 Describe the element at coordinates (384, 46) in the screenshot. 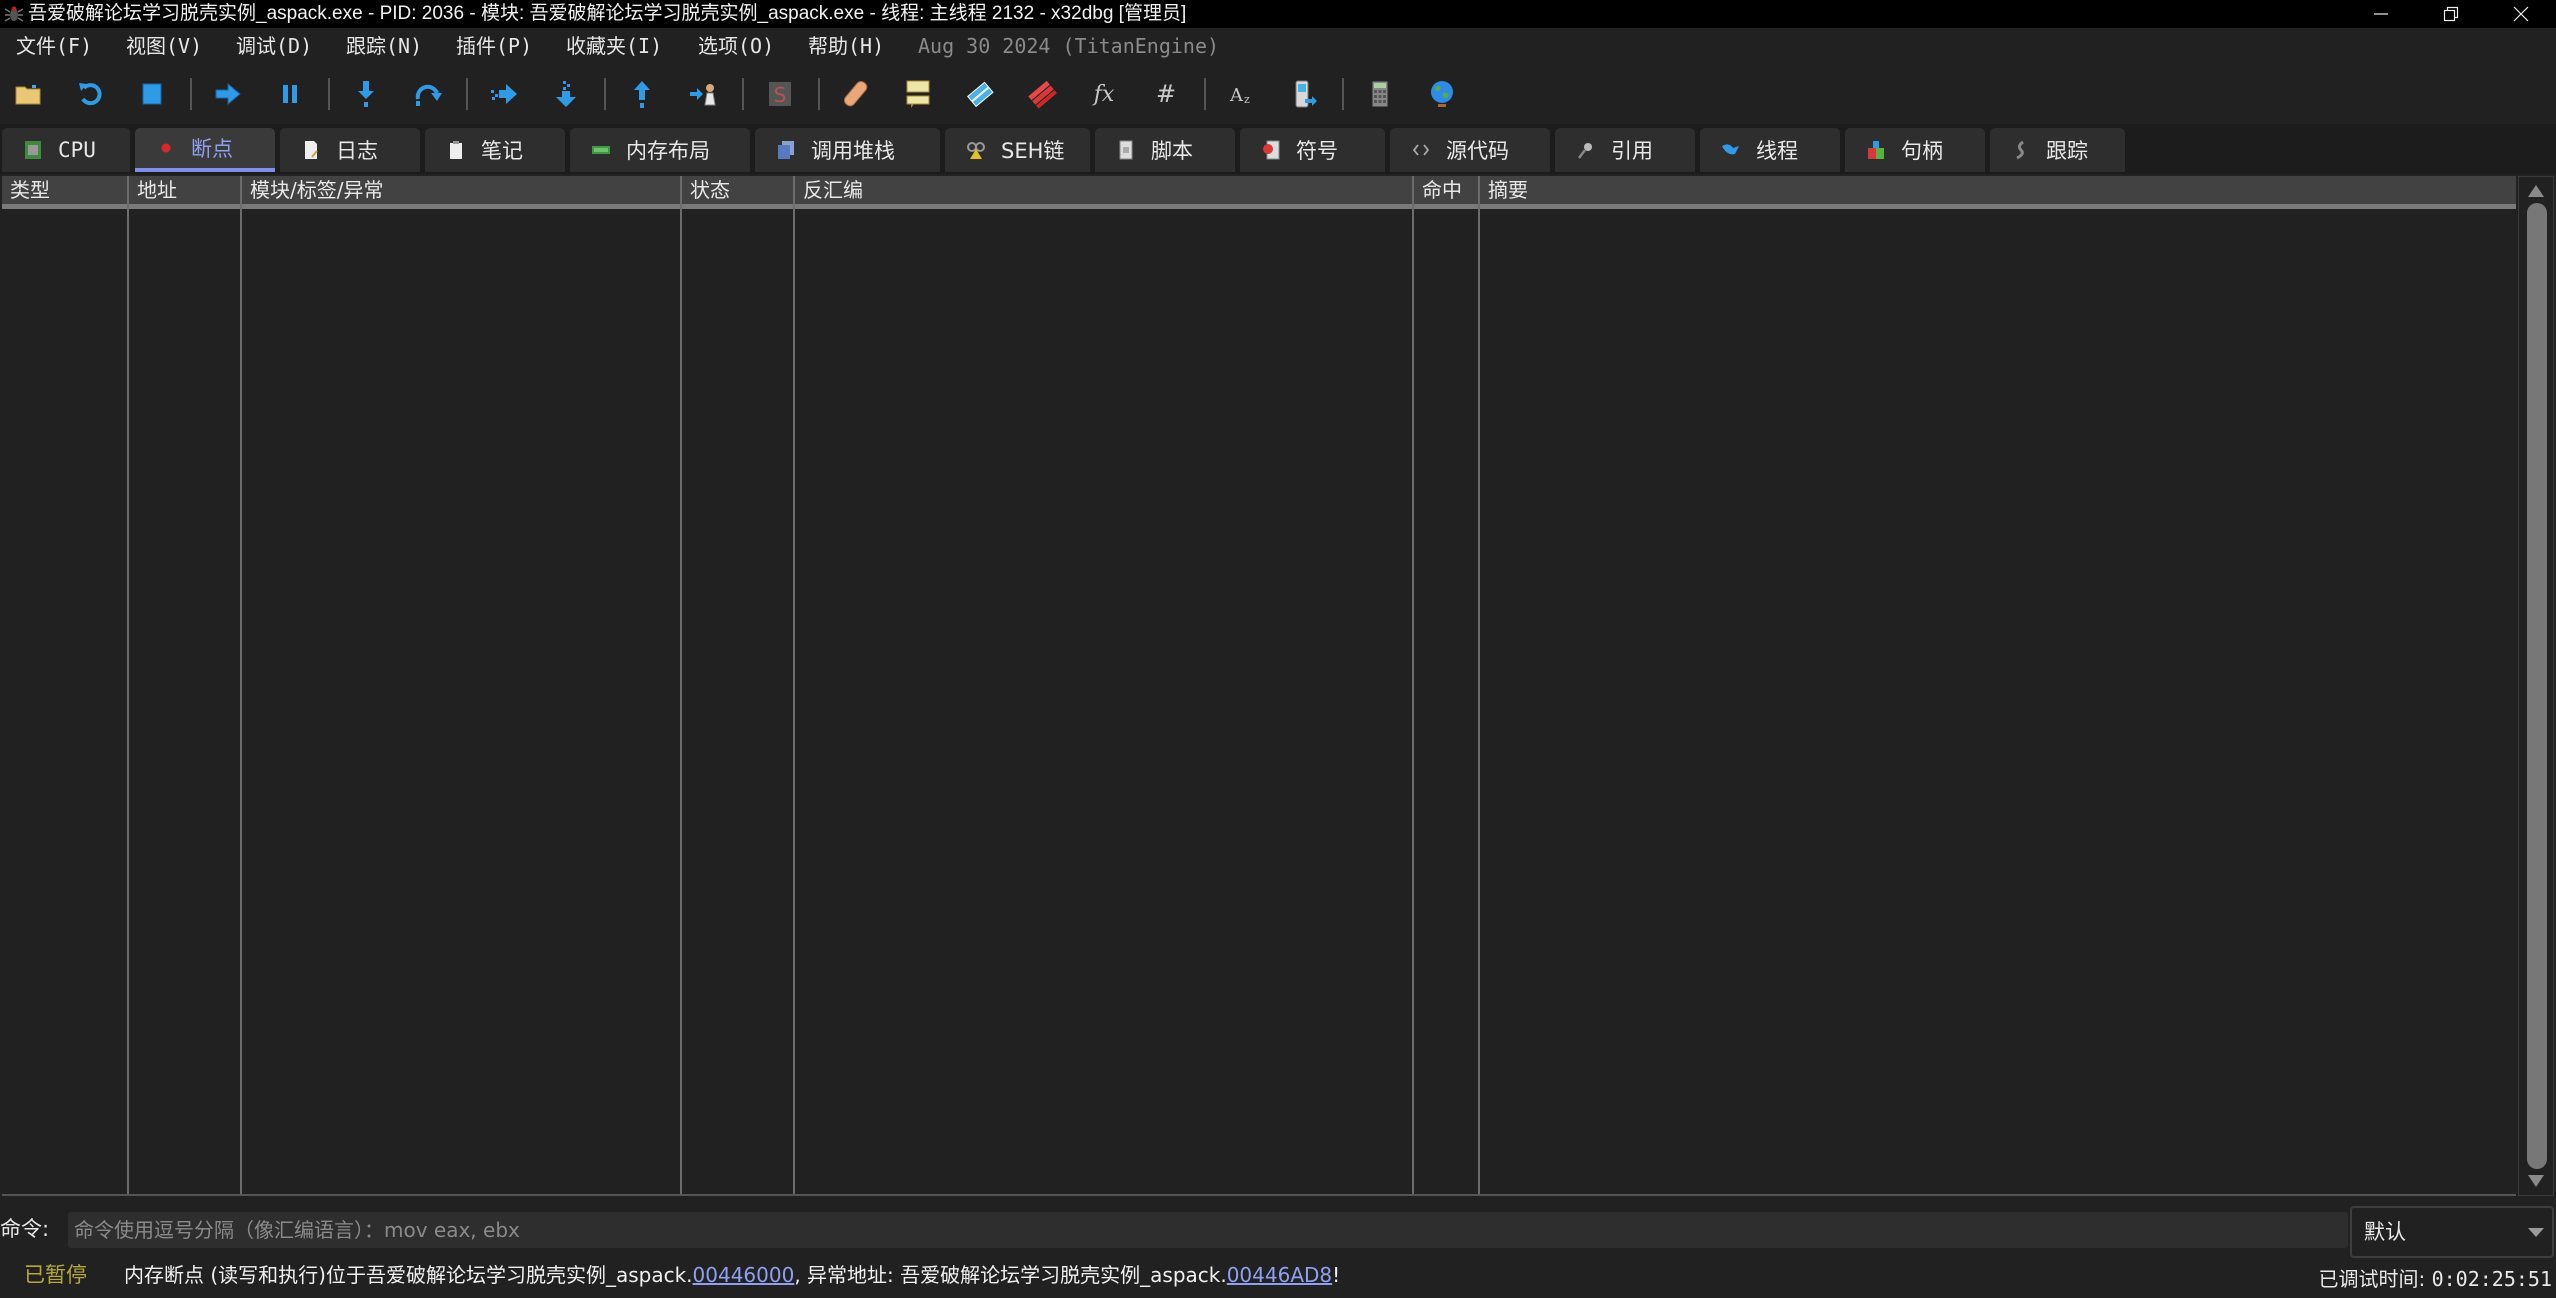

I see `menu-trace: 跟踪(N)` at that location.